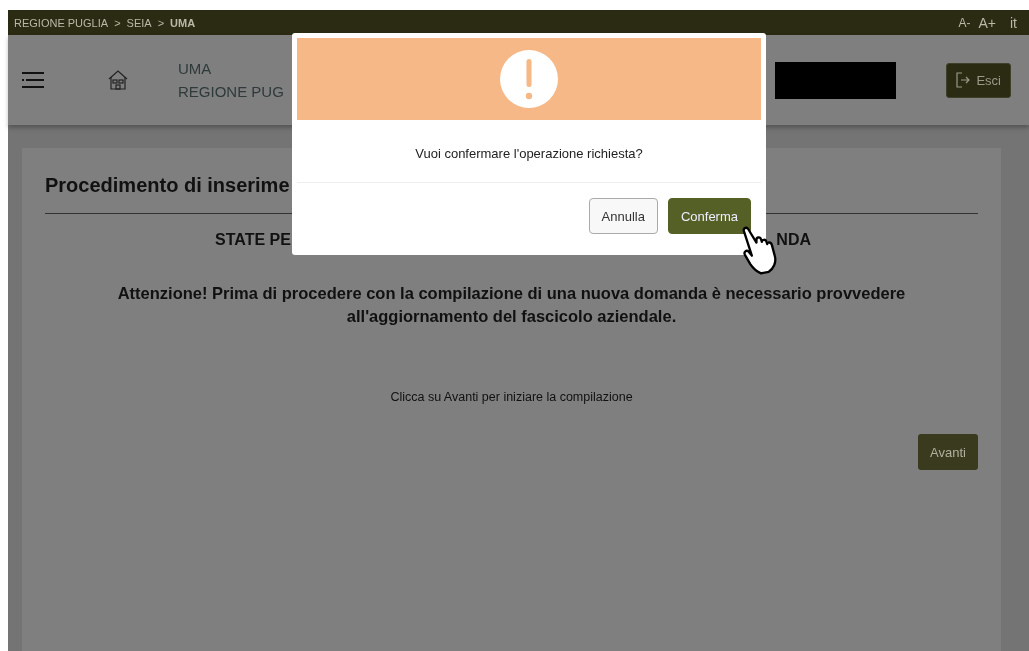 The width and height of the screenshot is (1029, 651). I want to click on home-icon, so click(118, 80).